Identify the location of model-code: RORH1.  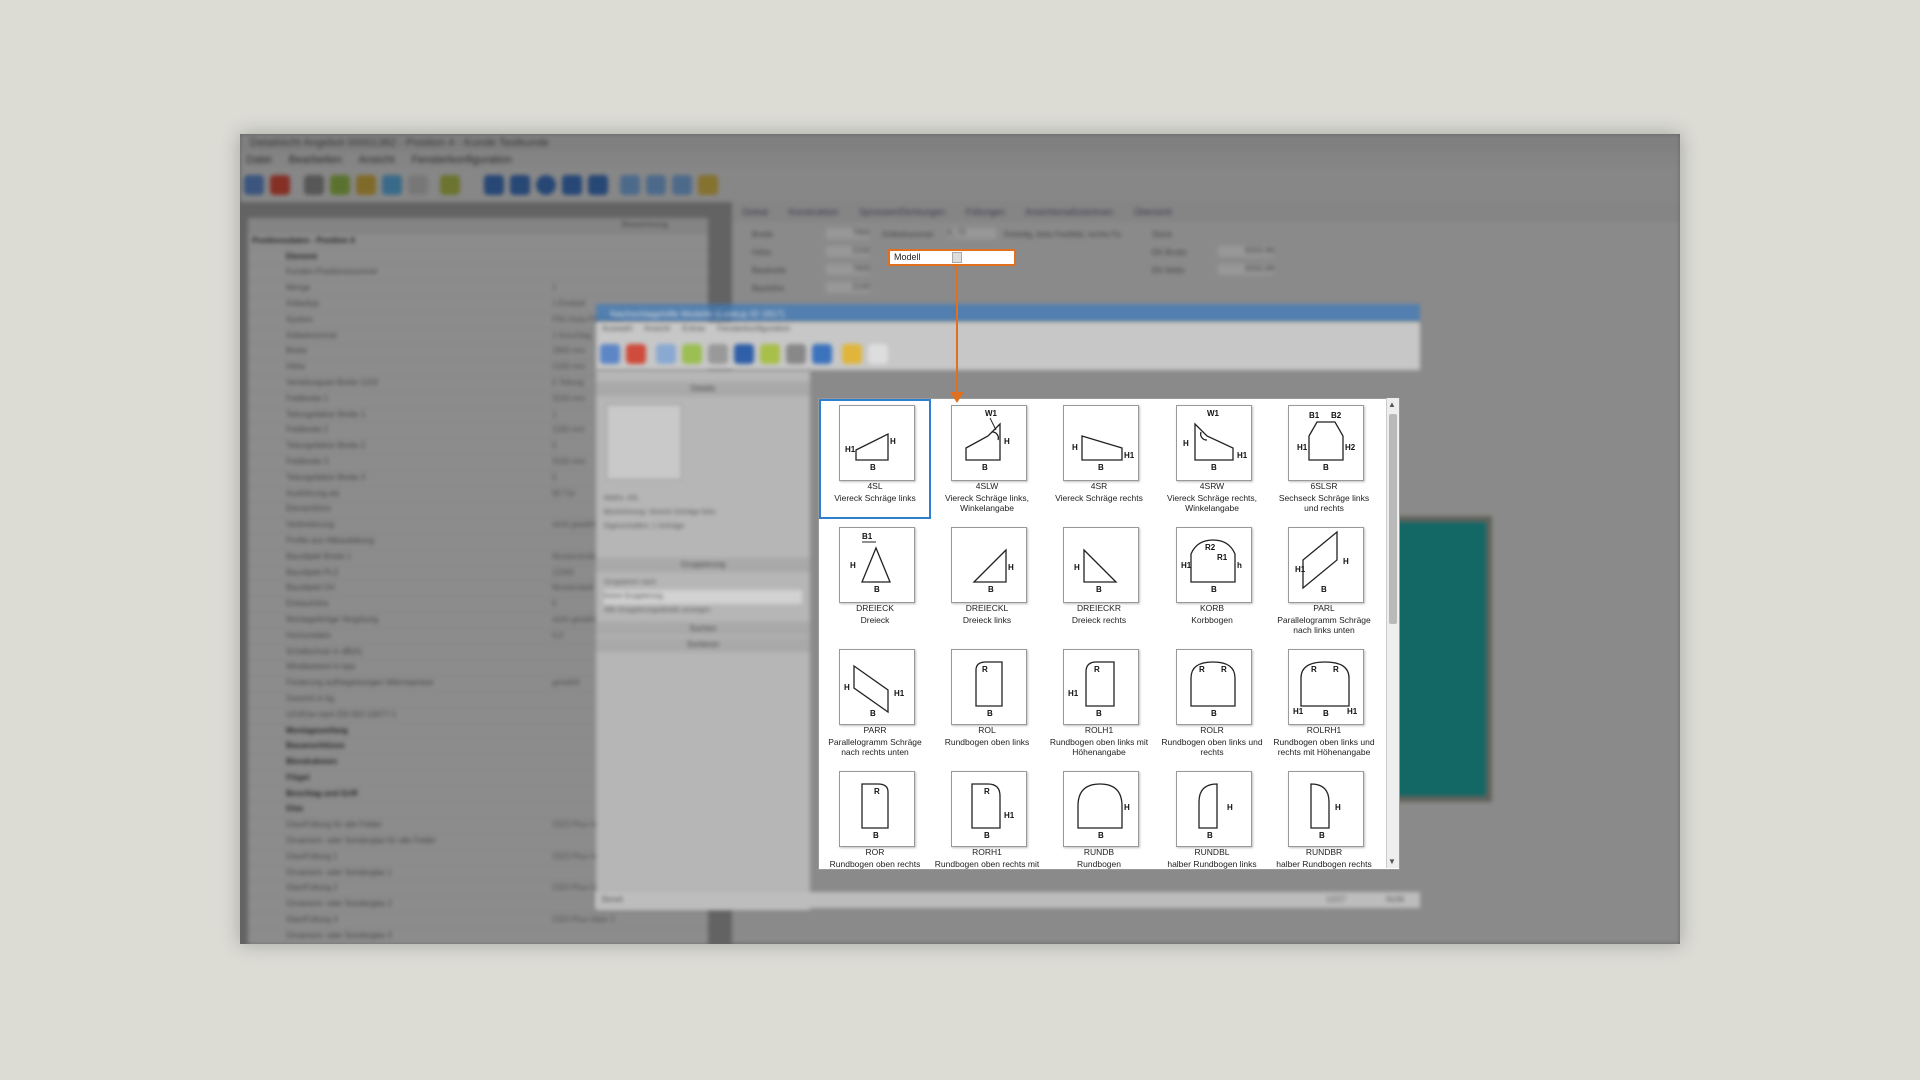
(987, 852).